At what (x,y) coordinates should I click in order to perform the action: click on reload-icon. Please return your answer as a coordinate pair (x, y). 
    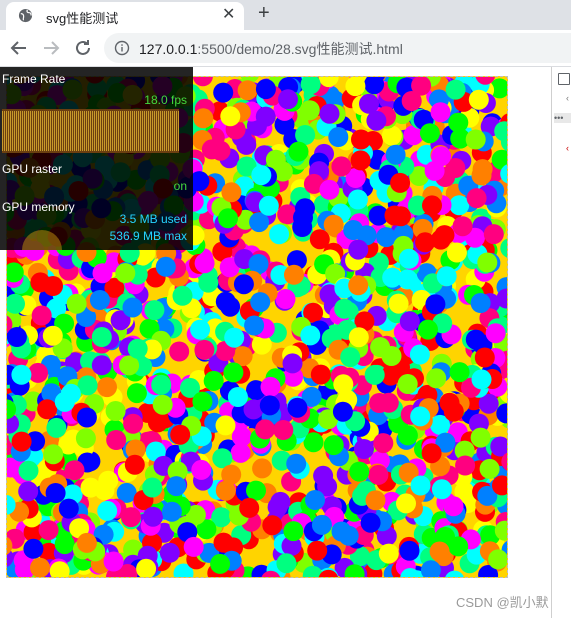
    Looking at the image, I should click on (83, 48).